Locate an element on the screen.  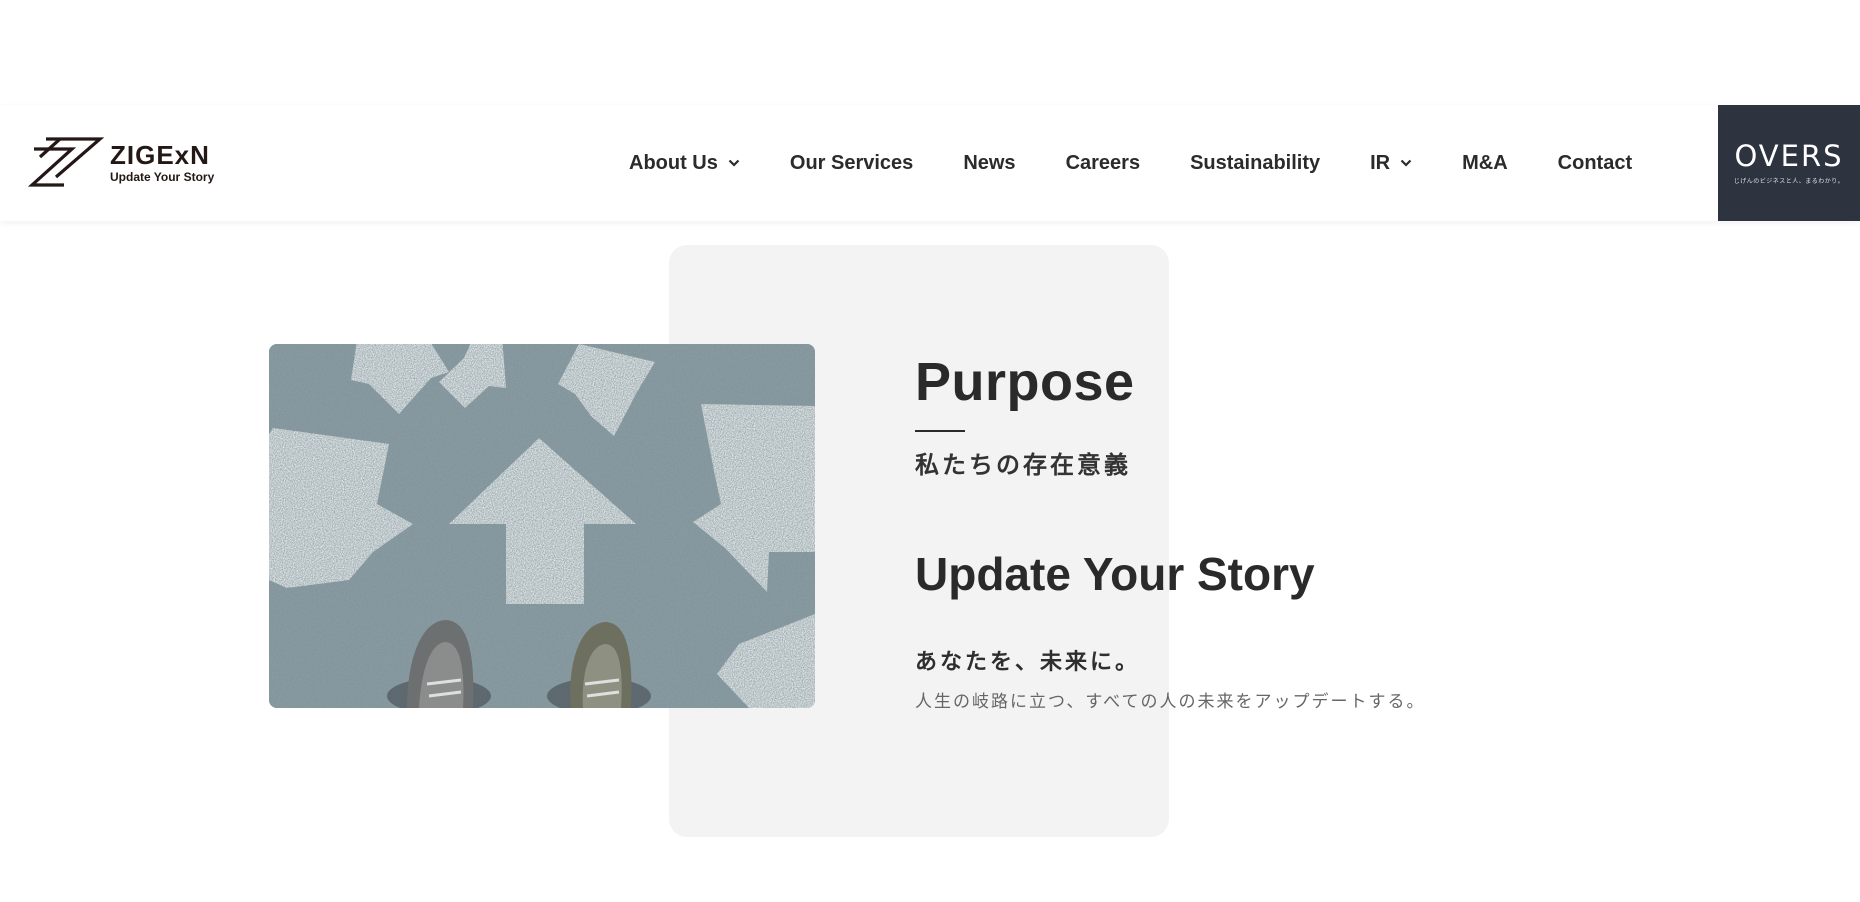
nav-item-careers: Careers is located at coordinates (1103, 163).